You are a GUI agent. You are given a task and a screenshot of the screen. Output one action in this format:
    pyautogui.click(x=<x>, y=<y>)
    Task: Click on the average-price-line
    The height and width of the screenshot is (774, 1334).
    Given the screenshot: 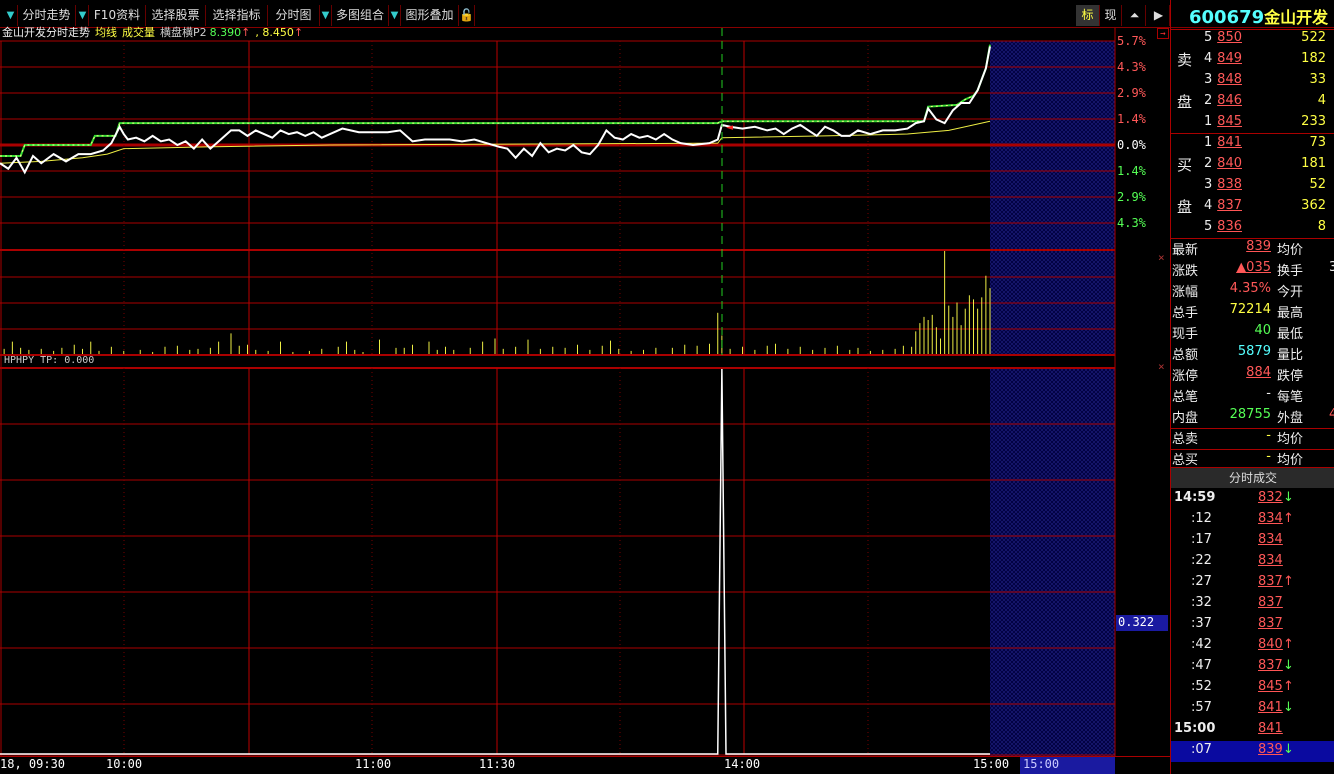 What is the action you would take?
    pyautogui.click(x=495, y=142)
    